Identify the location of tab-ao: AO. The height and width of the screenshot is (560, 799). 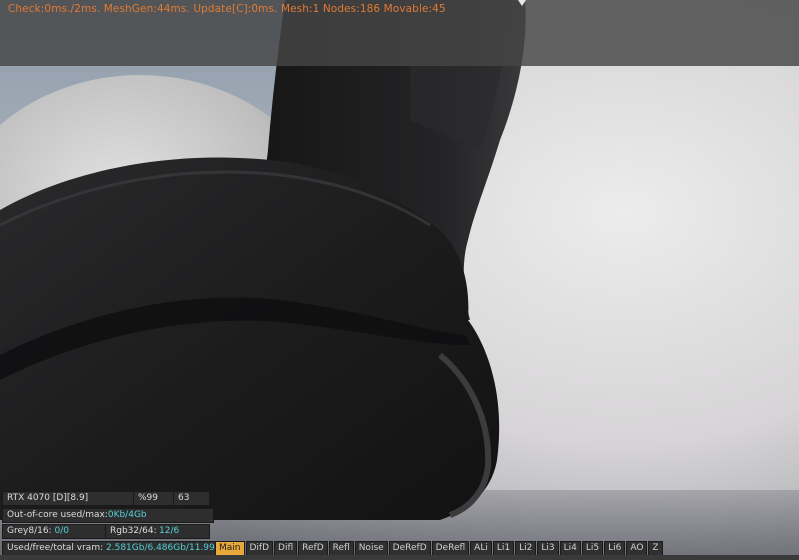
(637, 548).